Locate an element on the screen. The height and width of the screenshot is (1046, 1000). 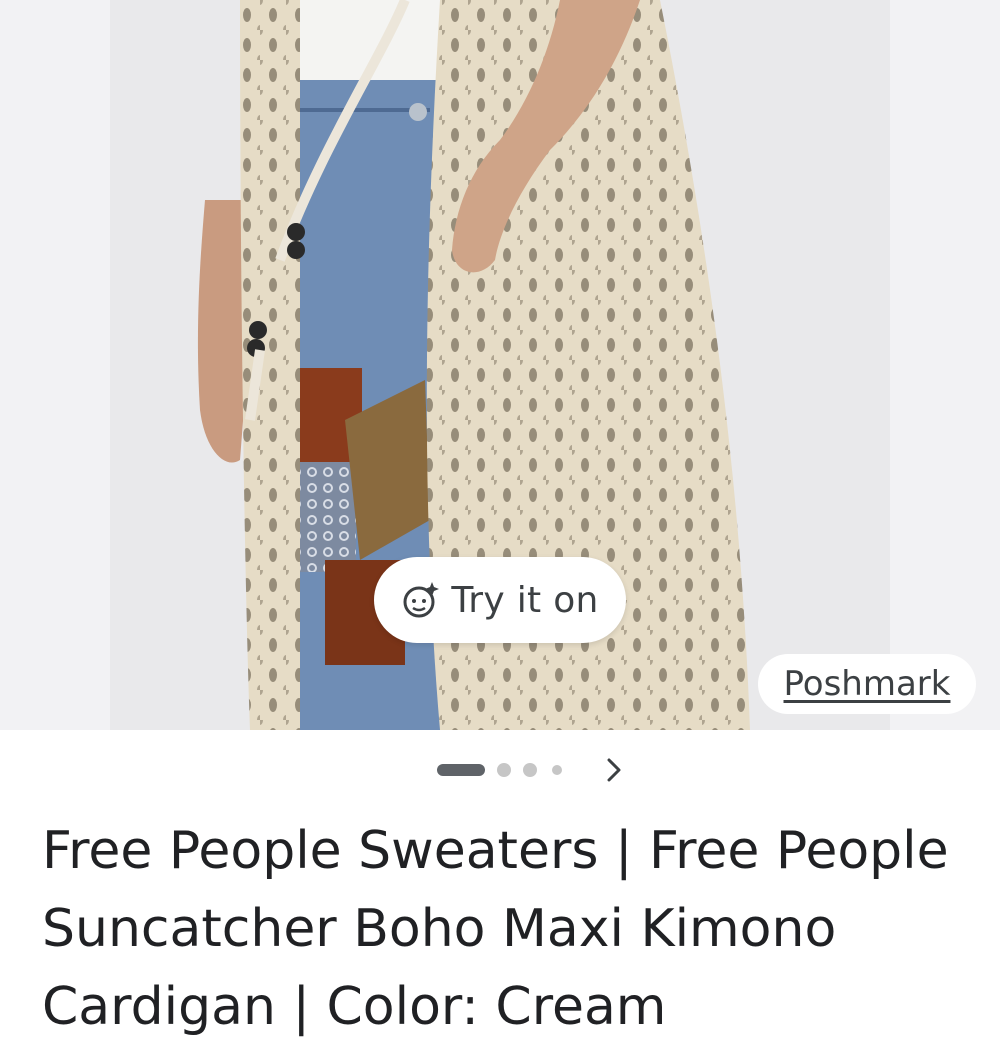
source-link-badge: Poshmark is located at coordinates (867, 684).